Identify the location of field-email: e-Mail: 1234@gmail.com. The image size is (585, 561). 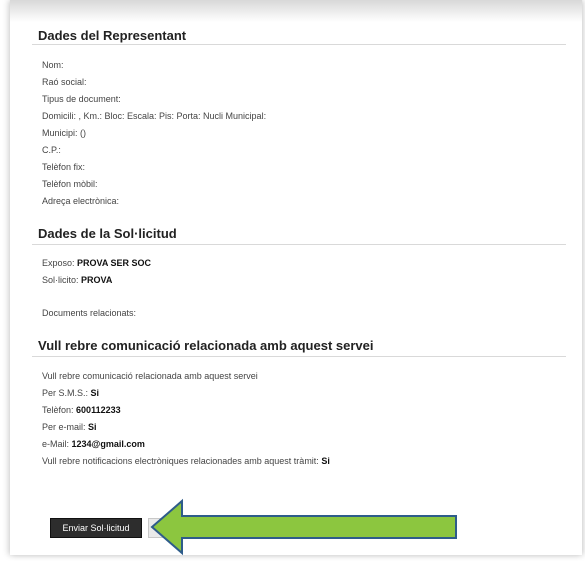
(93, 444).